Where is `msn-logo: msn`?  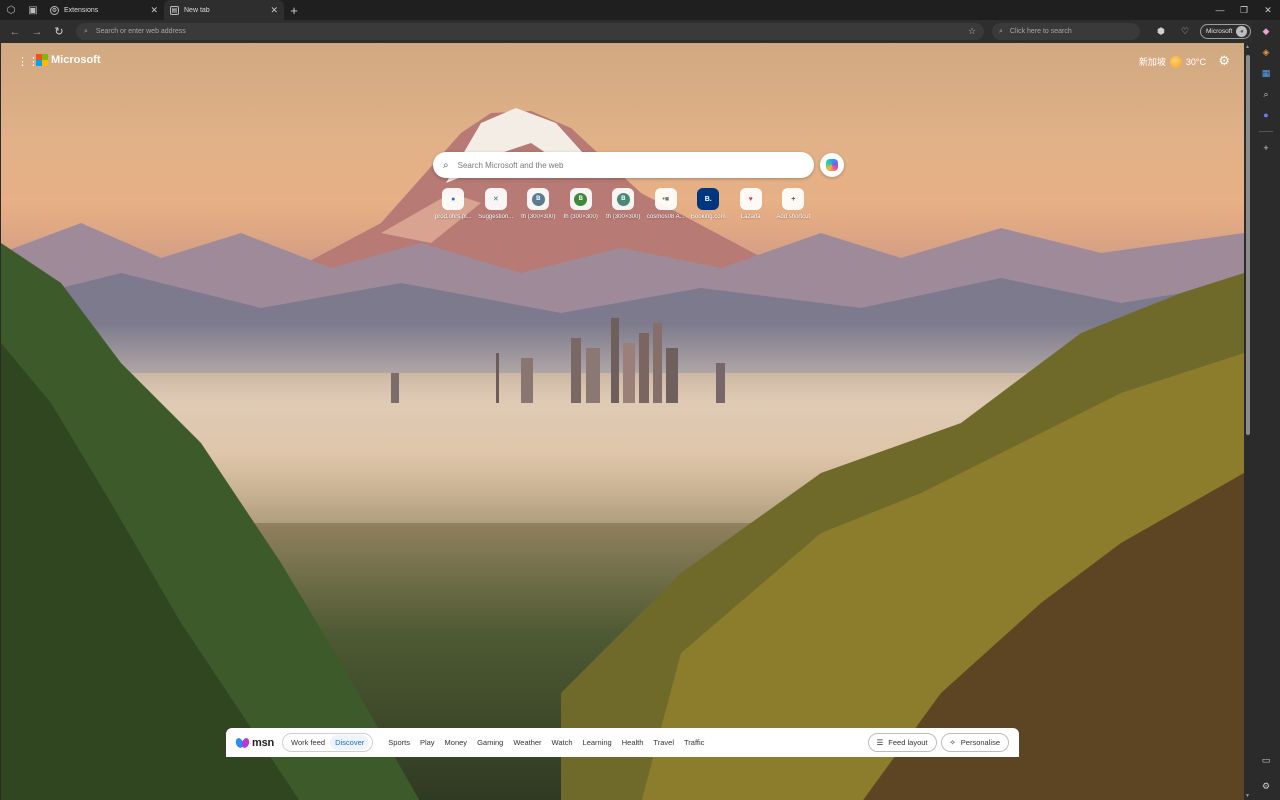
msn-logo: msn is located at coordinates (254, 742).